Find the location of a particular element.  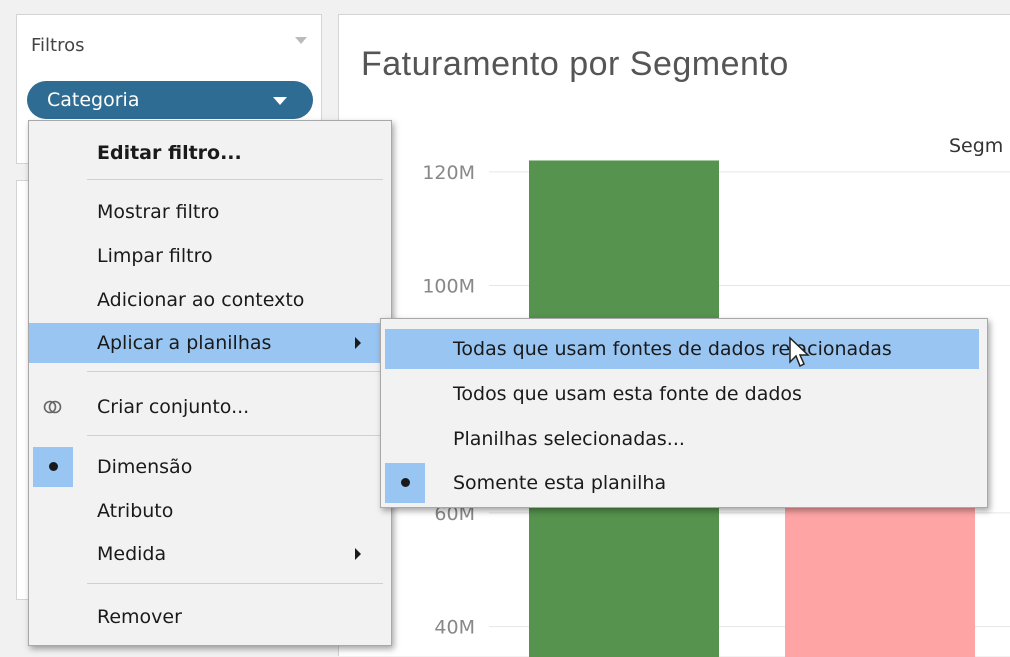

menu-item-label: Atributo is located at coordinates (135, 511).